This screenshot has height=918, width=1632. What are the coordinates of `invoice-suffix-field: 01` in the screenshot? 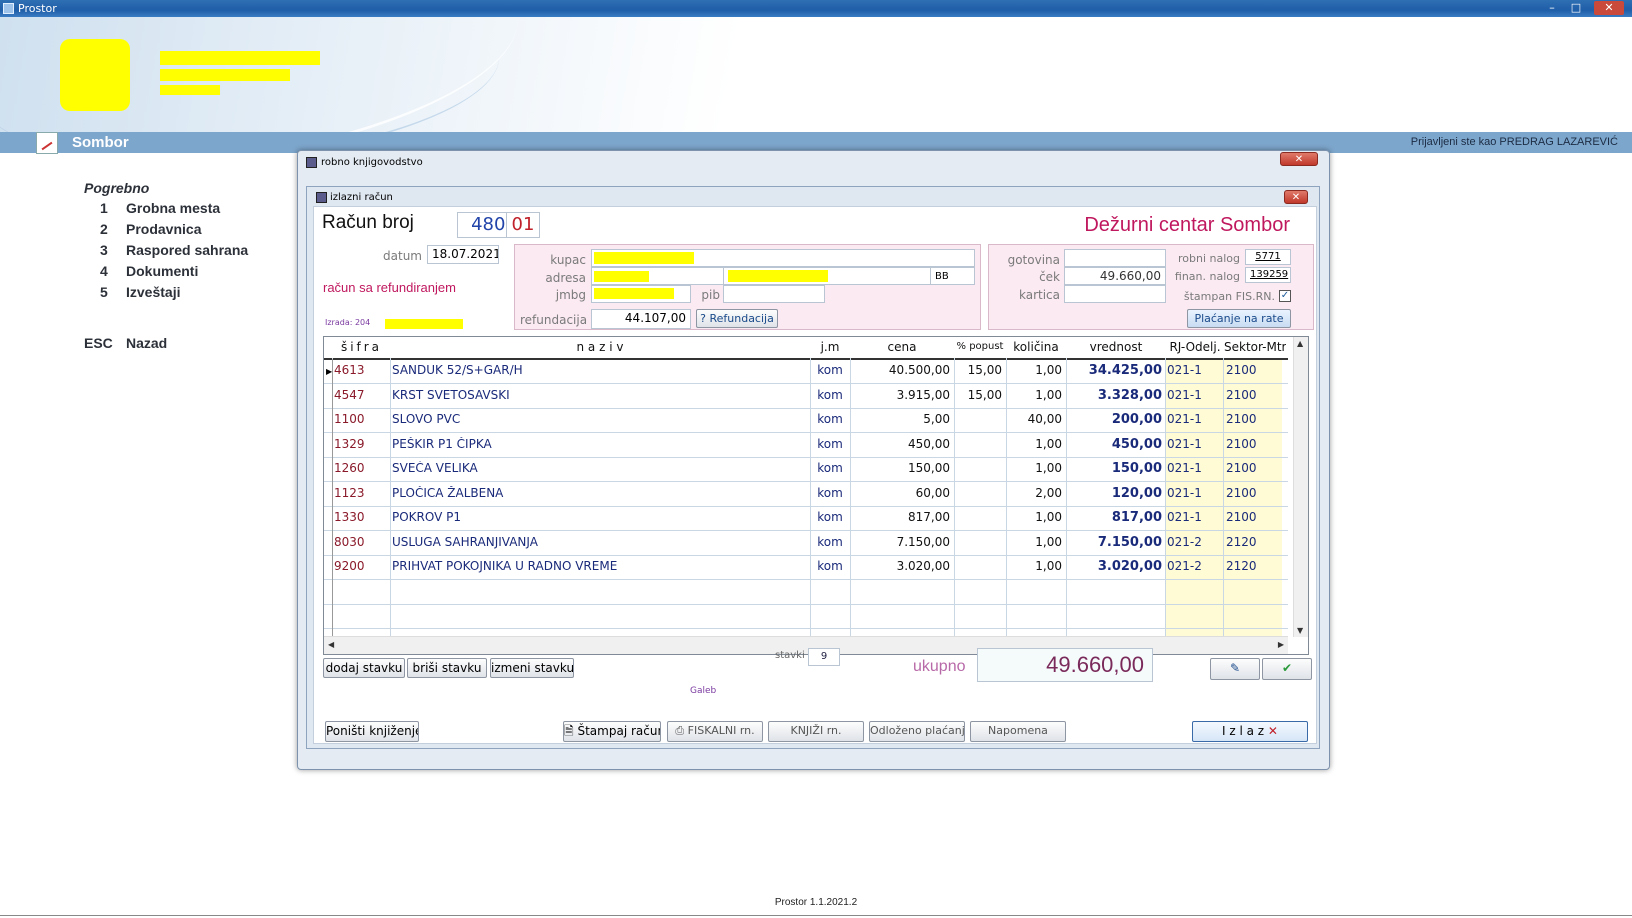 It's located at (523, 225).